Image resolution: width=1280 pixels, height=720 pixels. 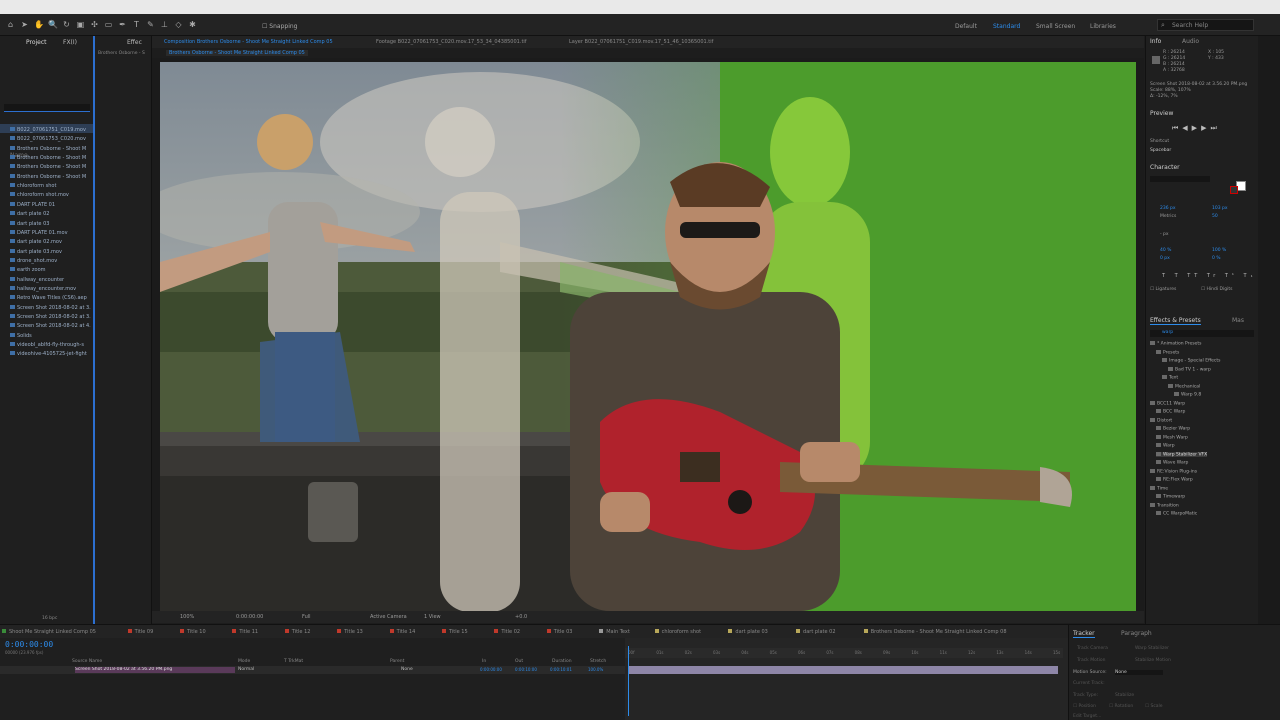 I want to click on tab-fx: FX(I), so click(x=70, y=42).